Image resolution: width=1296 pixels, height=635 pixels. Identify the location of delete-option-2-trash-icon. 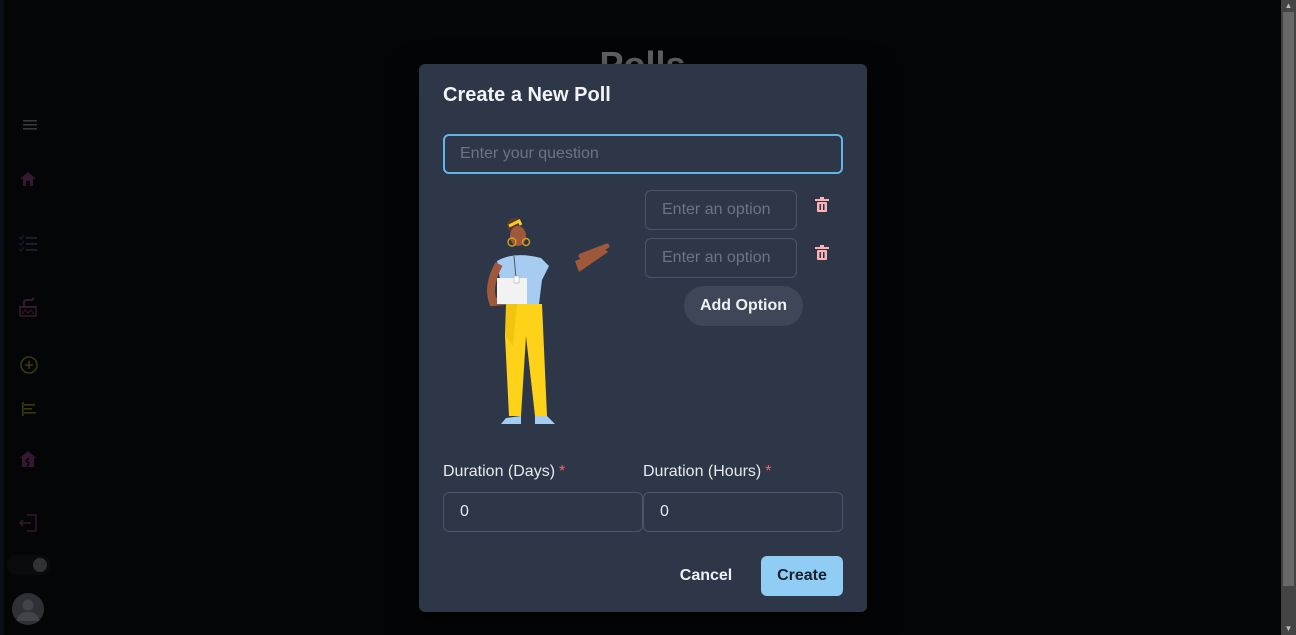
(824, 255).